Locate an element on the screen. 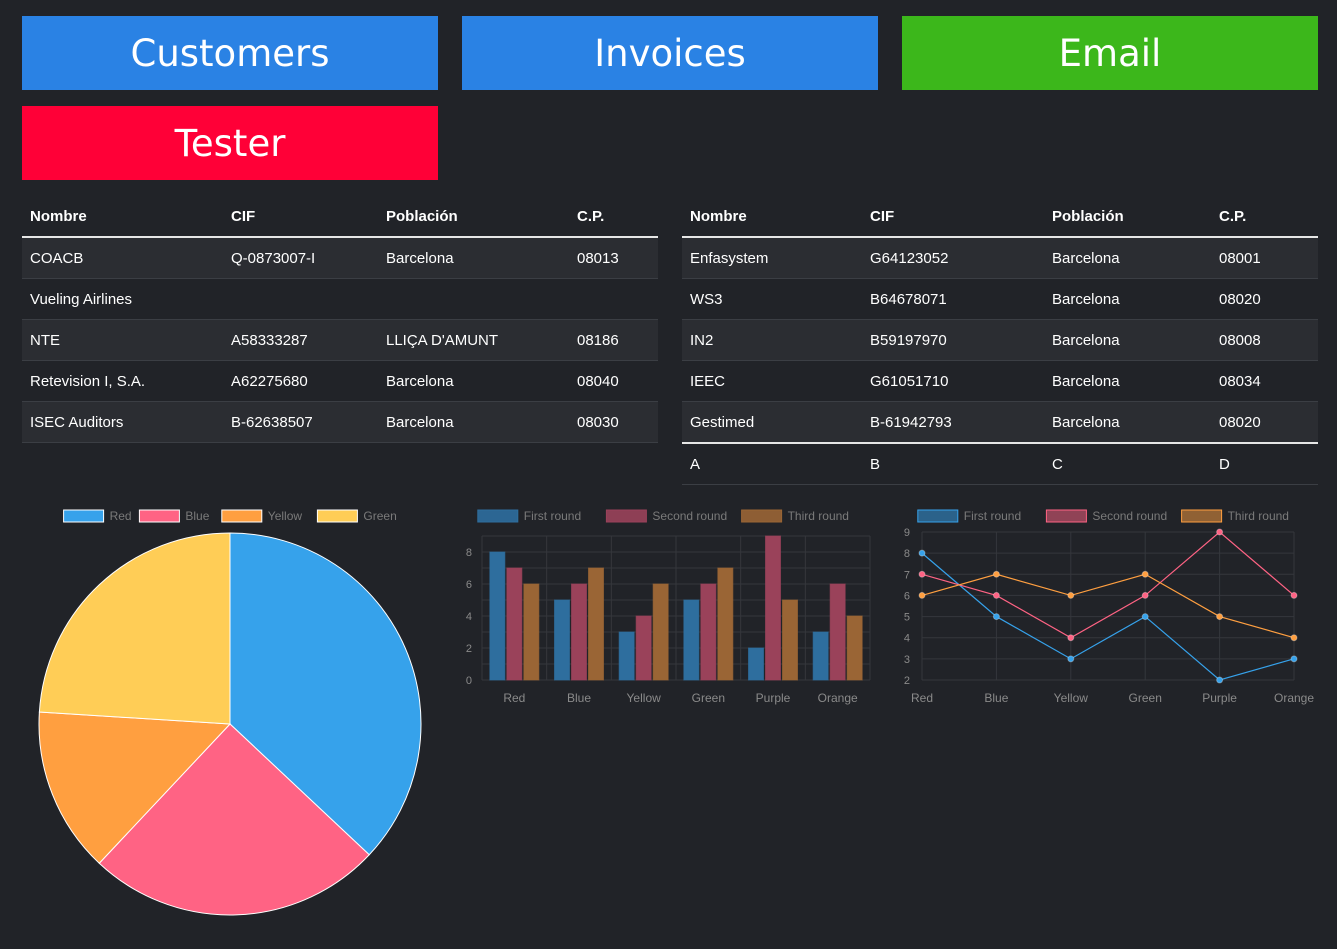  cell-cp: 08020 is located at coordinates (1264, 299).